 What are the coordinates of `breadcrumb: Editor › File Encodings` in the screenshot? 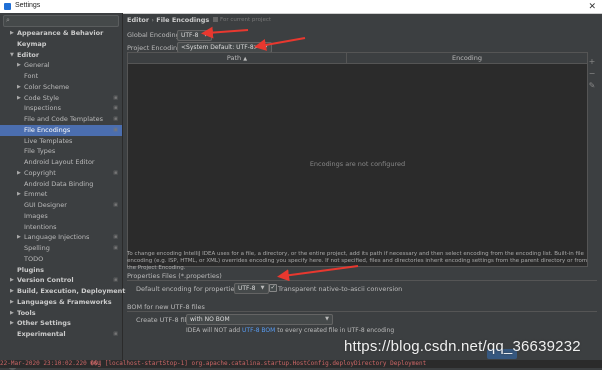 It's located at (168, 20).